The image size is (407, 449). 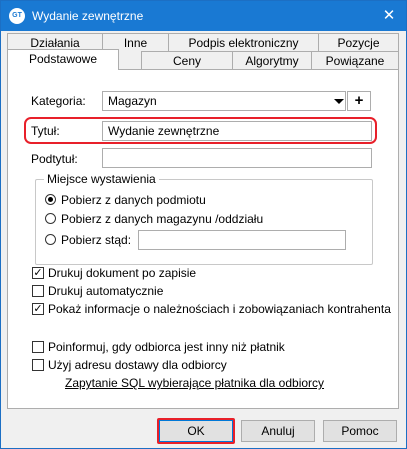 I want to click on radio-pobierz-z-magazynu-label: Pobierz z danych magazynu /oddziału, so click(x=162, y=219).